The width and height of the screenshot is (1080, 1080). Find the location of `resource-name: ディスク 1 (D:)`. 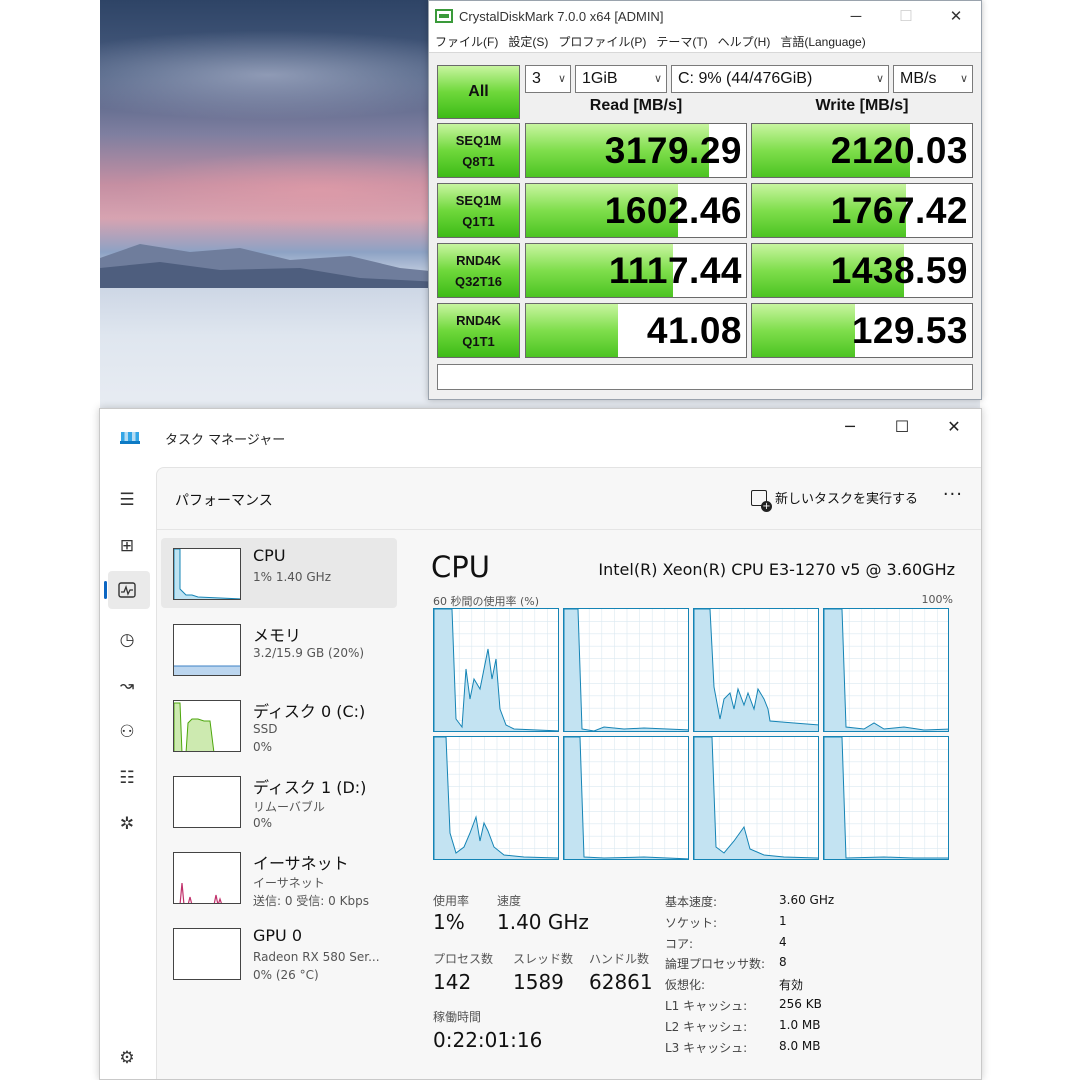

resource-name: ディスク 1 (D:) is located at coordinates (310, 787).